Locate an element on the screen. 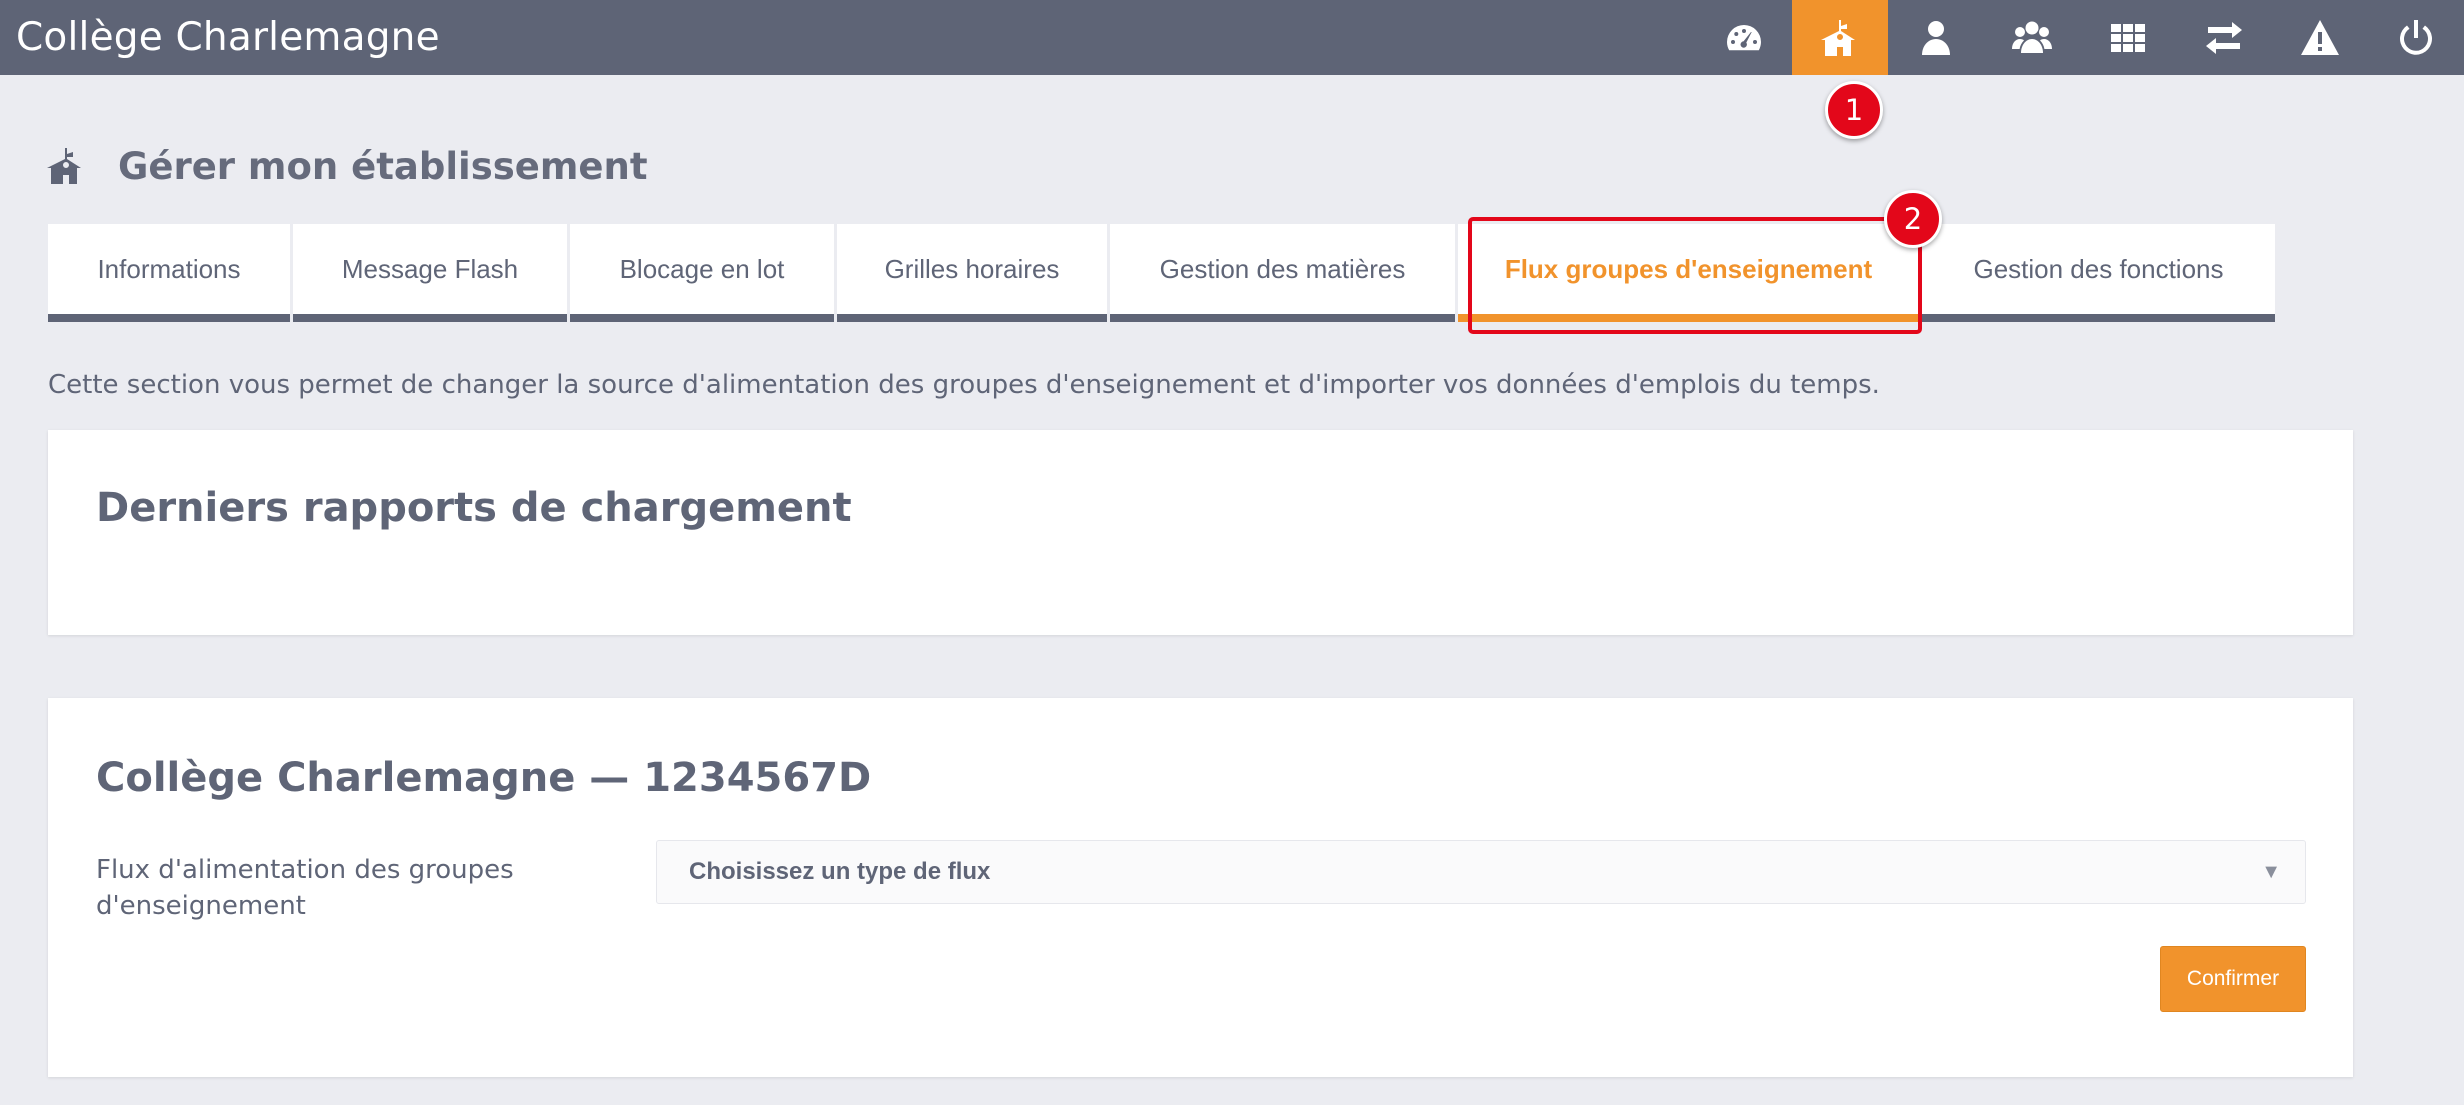 The width and height of the screenshot is (2464, 1105). warning-icon is located at coordinates (2320, 37).